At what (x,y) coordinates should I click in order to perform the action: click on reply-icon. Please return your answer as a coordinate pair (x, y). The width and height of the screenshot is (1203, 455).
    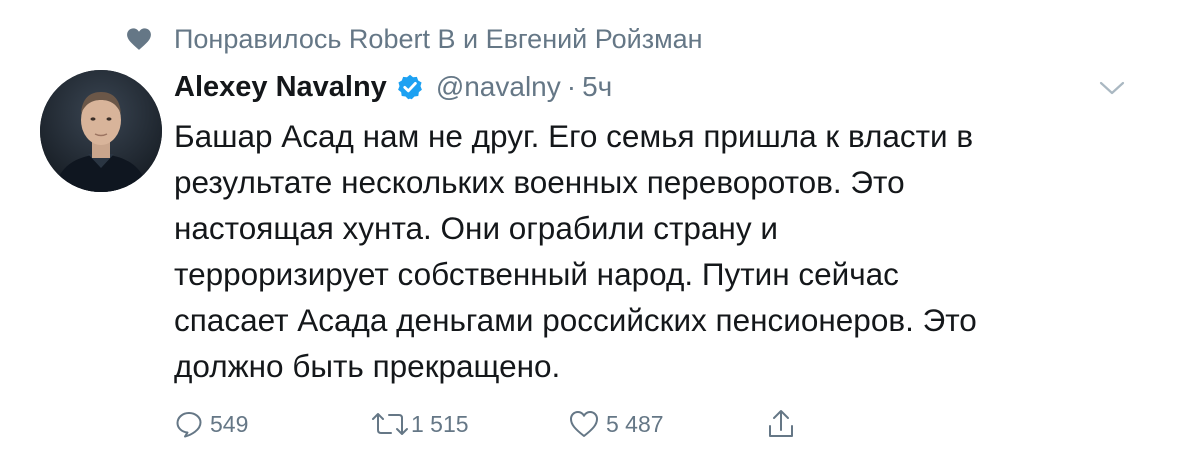
    Looking at the image, I should click on (189, 425).